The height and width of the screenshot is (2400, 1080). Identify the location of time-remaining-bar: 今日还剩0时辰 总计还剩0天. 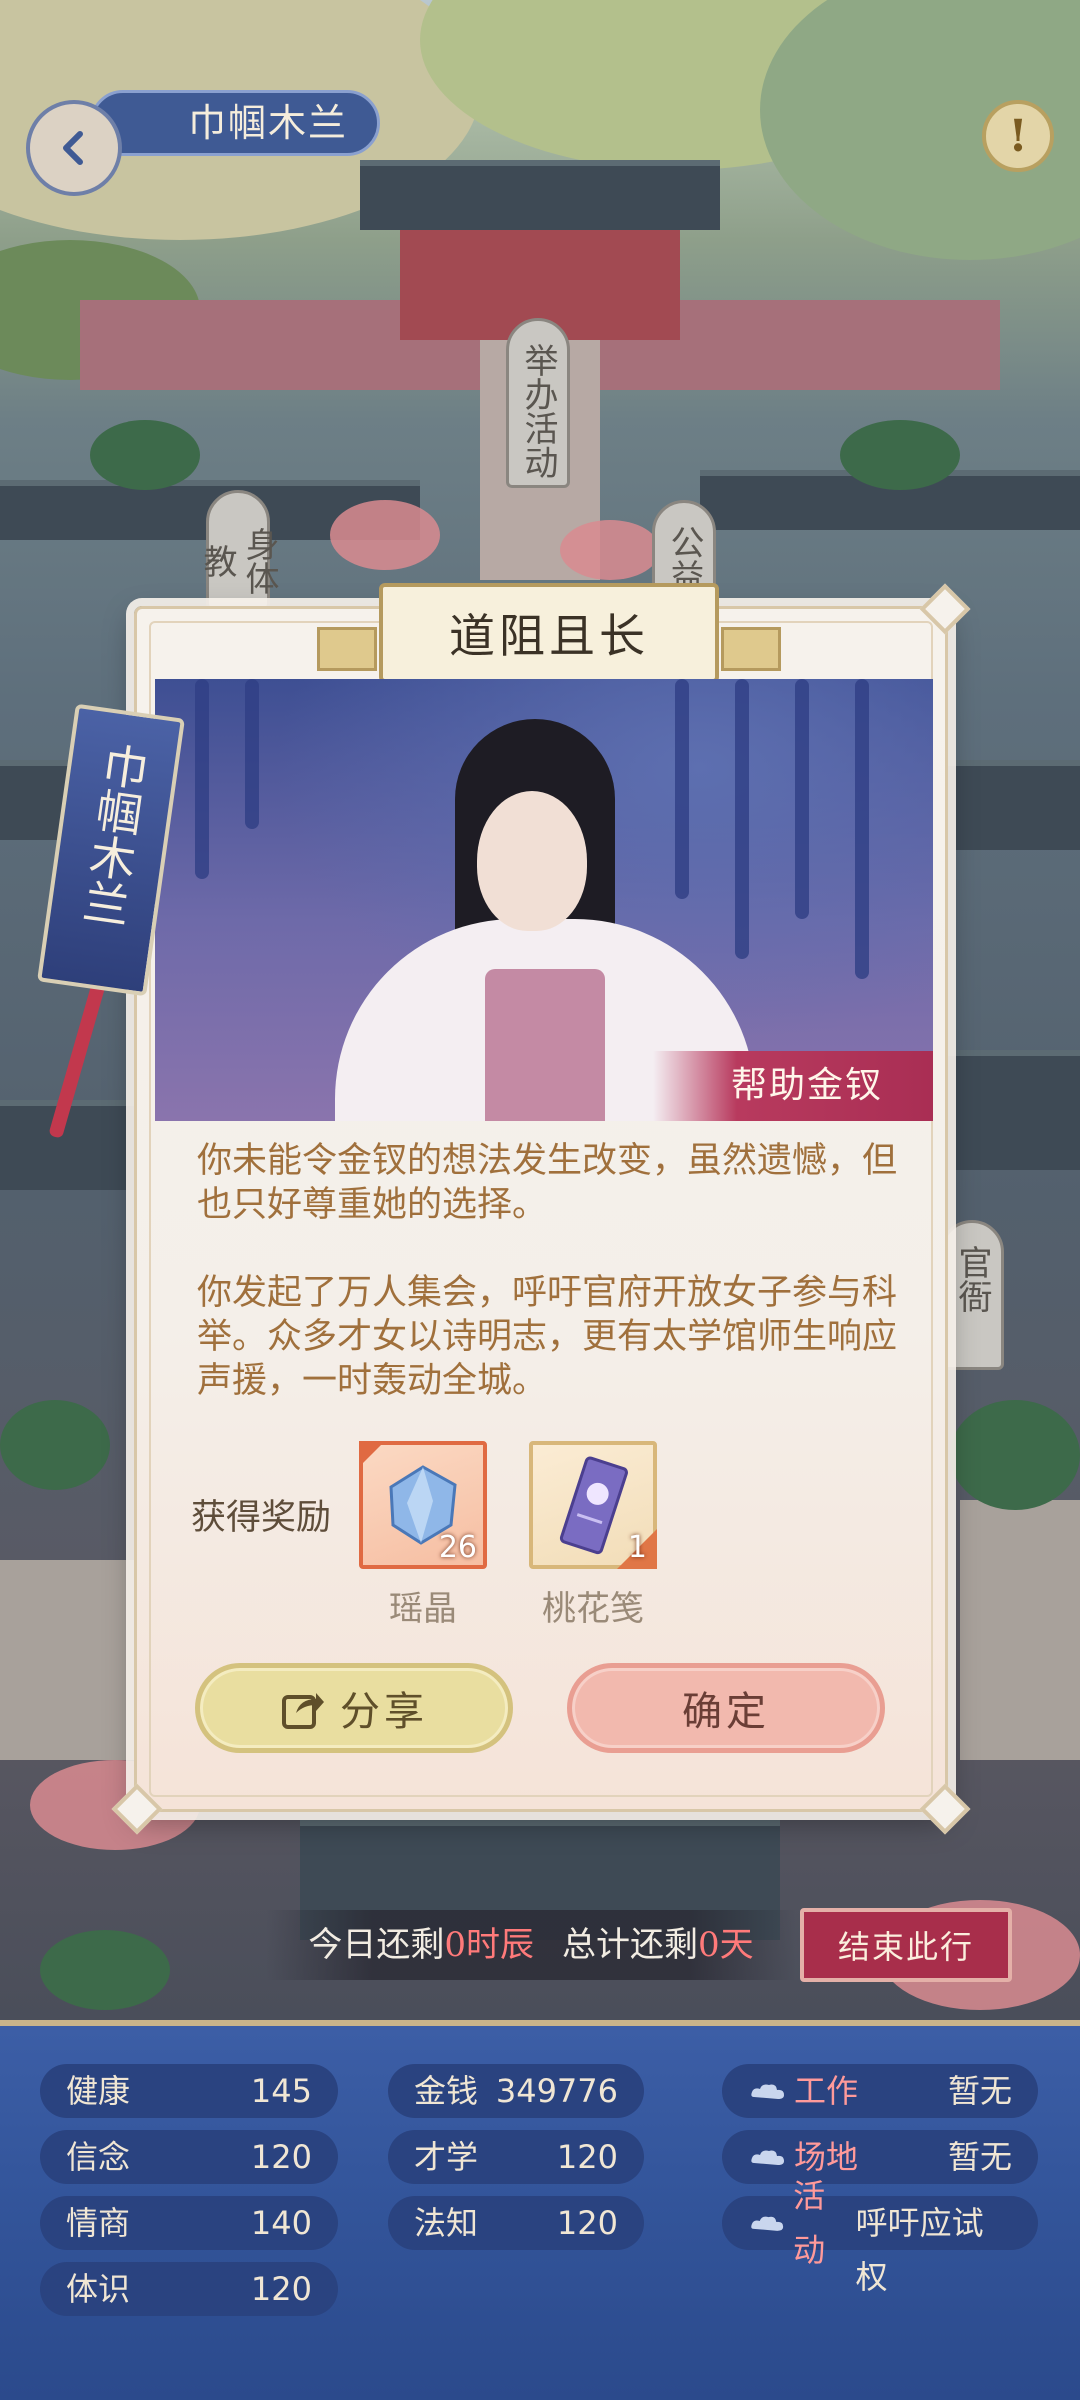
(531, 1945).